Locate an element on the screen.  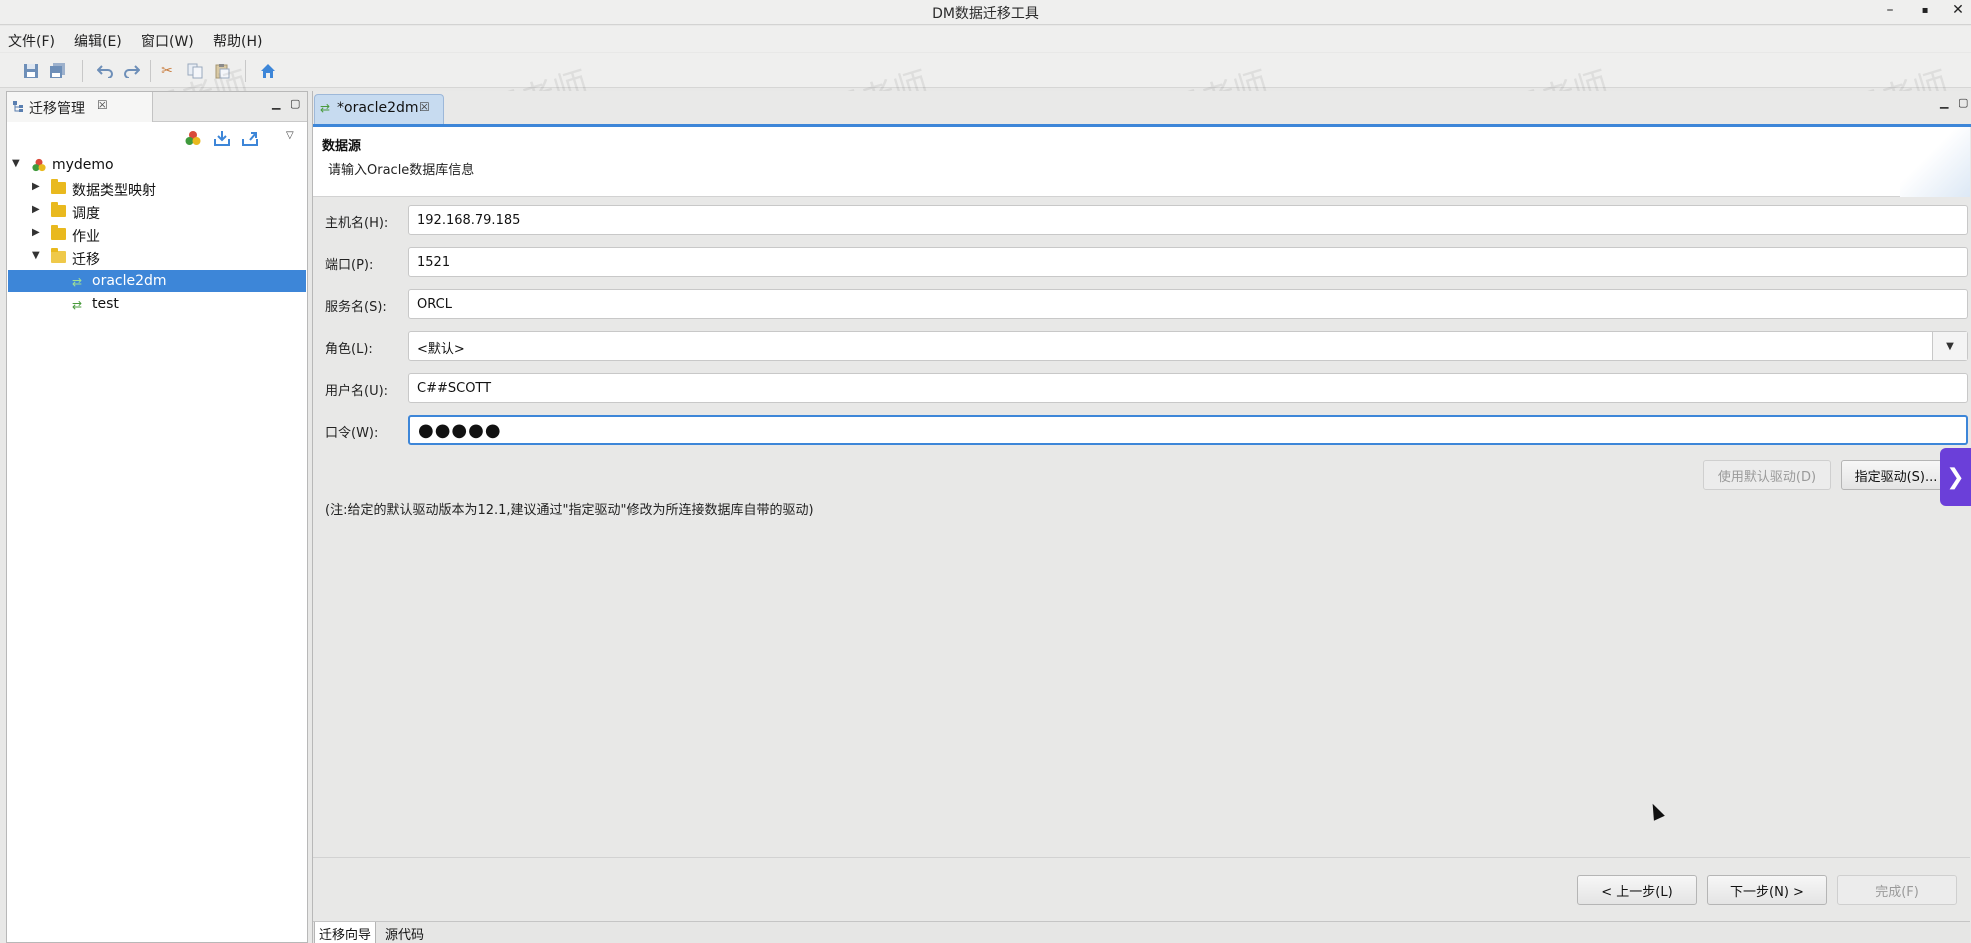
tree-node-label: 迁移 is located at coordinates (86, 260).